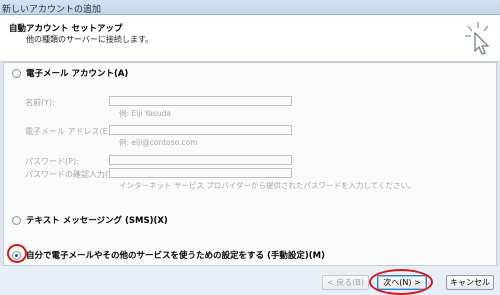 This screenshot has height=295, width=500. Describe the element at coordinates (200, 160) in the screenshot. I see `password-input` at that location.